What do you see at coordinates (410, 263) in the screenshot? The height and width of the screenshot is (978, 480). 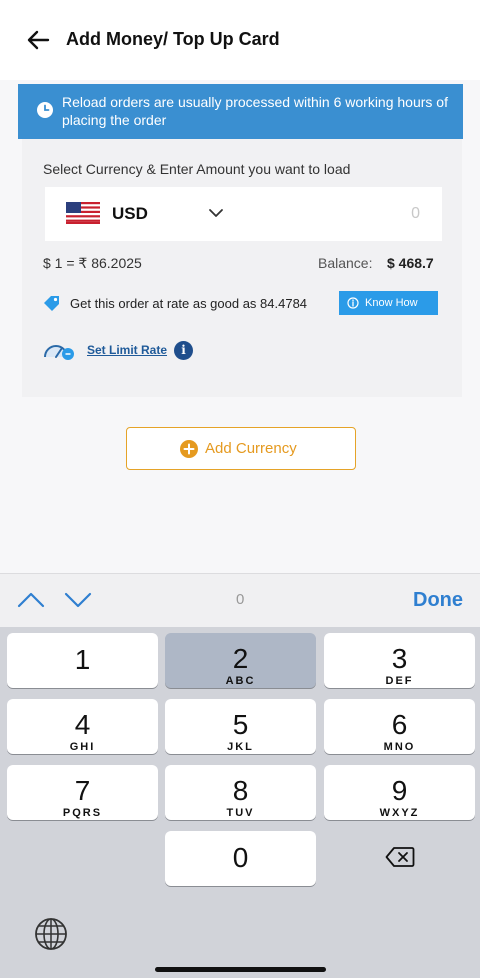 I see `balance-value: $ 468.7` at bounding box center [410, 263].